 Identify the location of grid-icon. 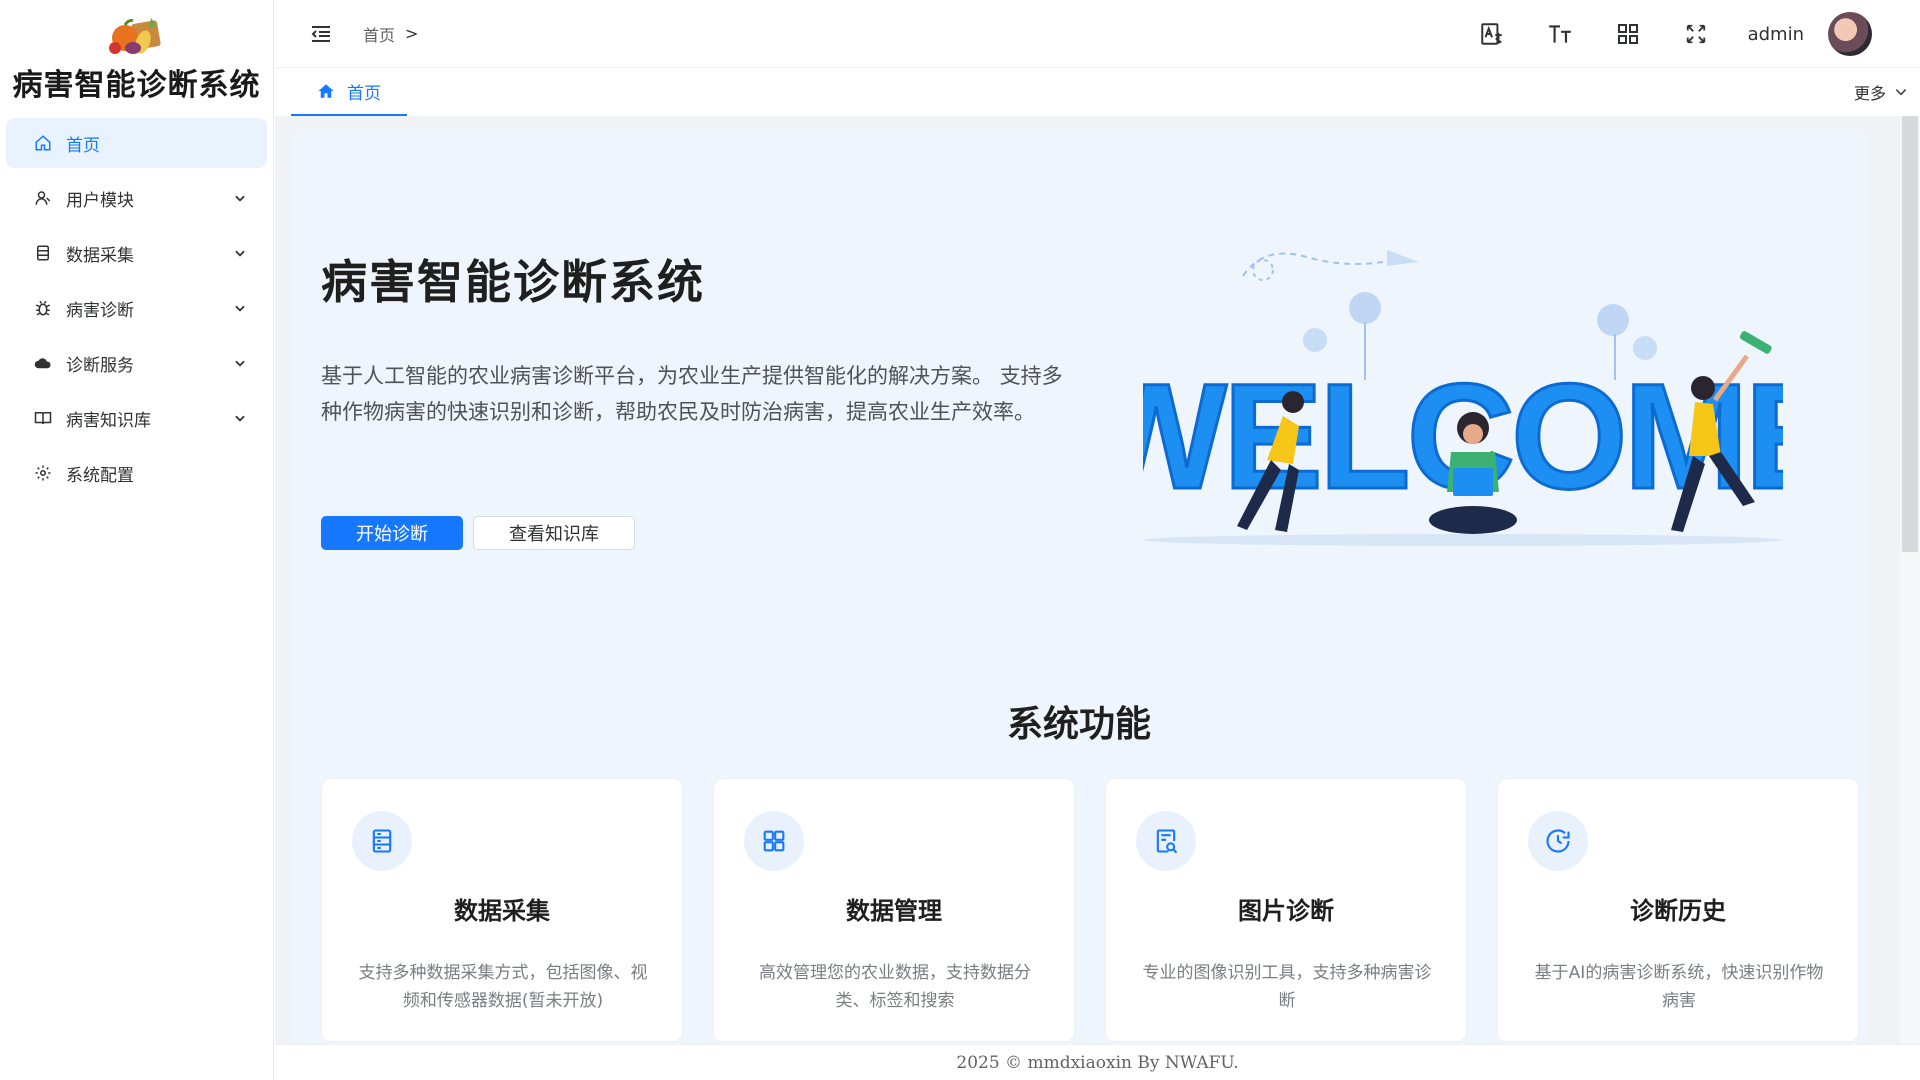
(774, 841).